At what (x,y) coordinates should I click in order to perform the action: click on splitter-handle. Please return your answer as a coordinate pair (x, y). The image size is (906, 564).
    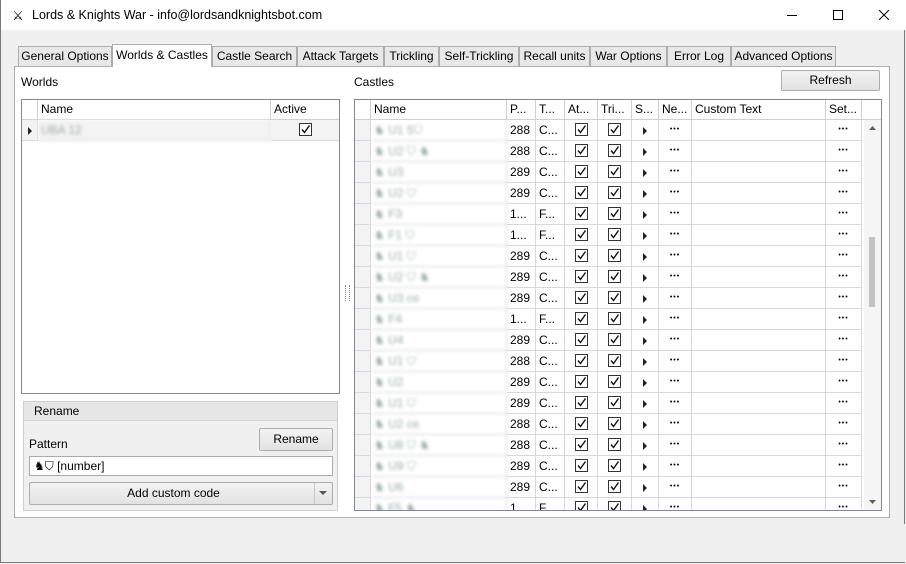
    Looking at the image, I should click on (347, 293).